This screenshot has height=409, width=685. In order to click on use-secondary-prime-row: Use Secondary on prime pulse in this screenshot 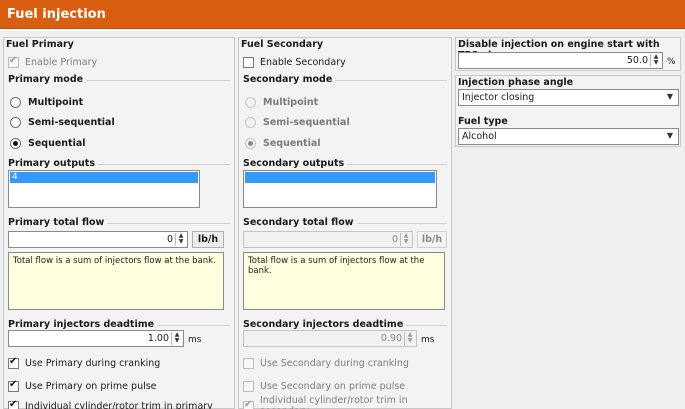, I will do `click(324, 386)`.